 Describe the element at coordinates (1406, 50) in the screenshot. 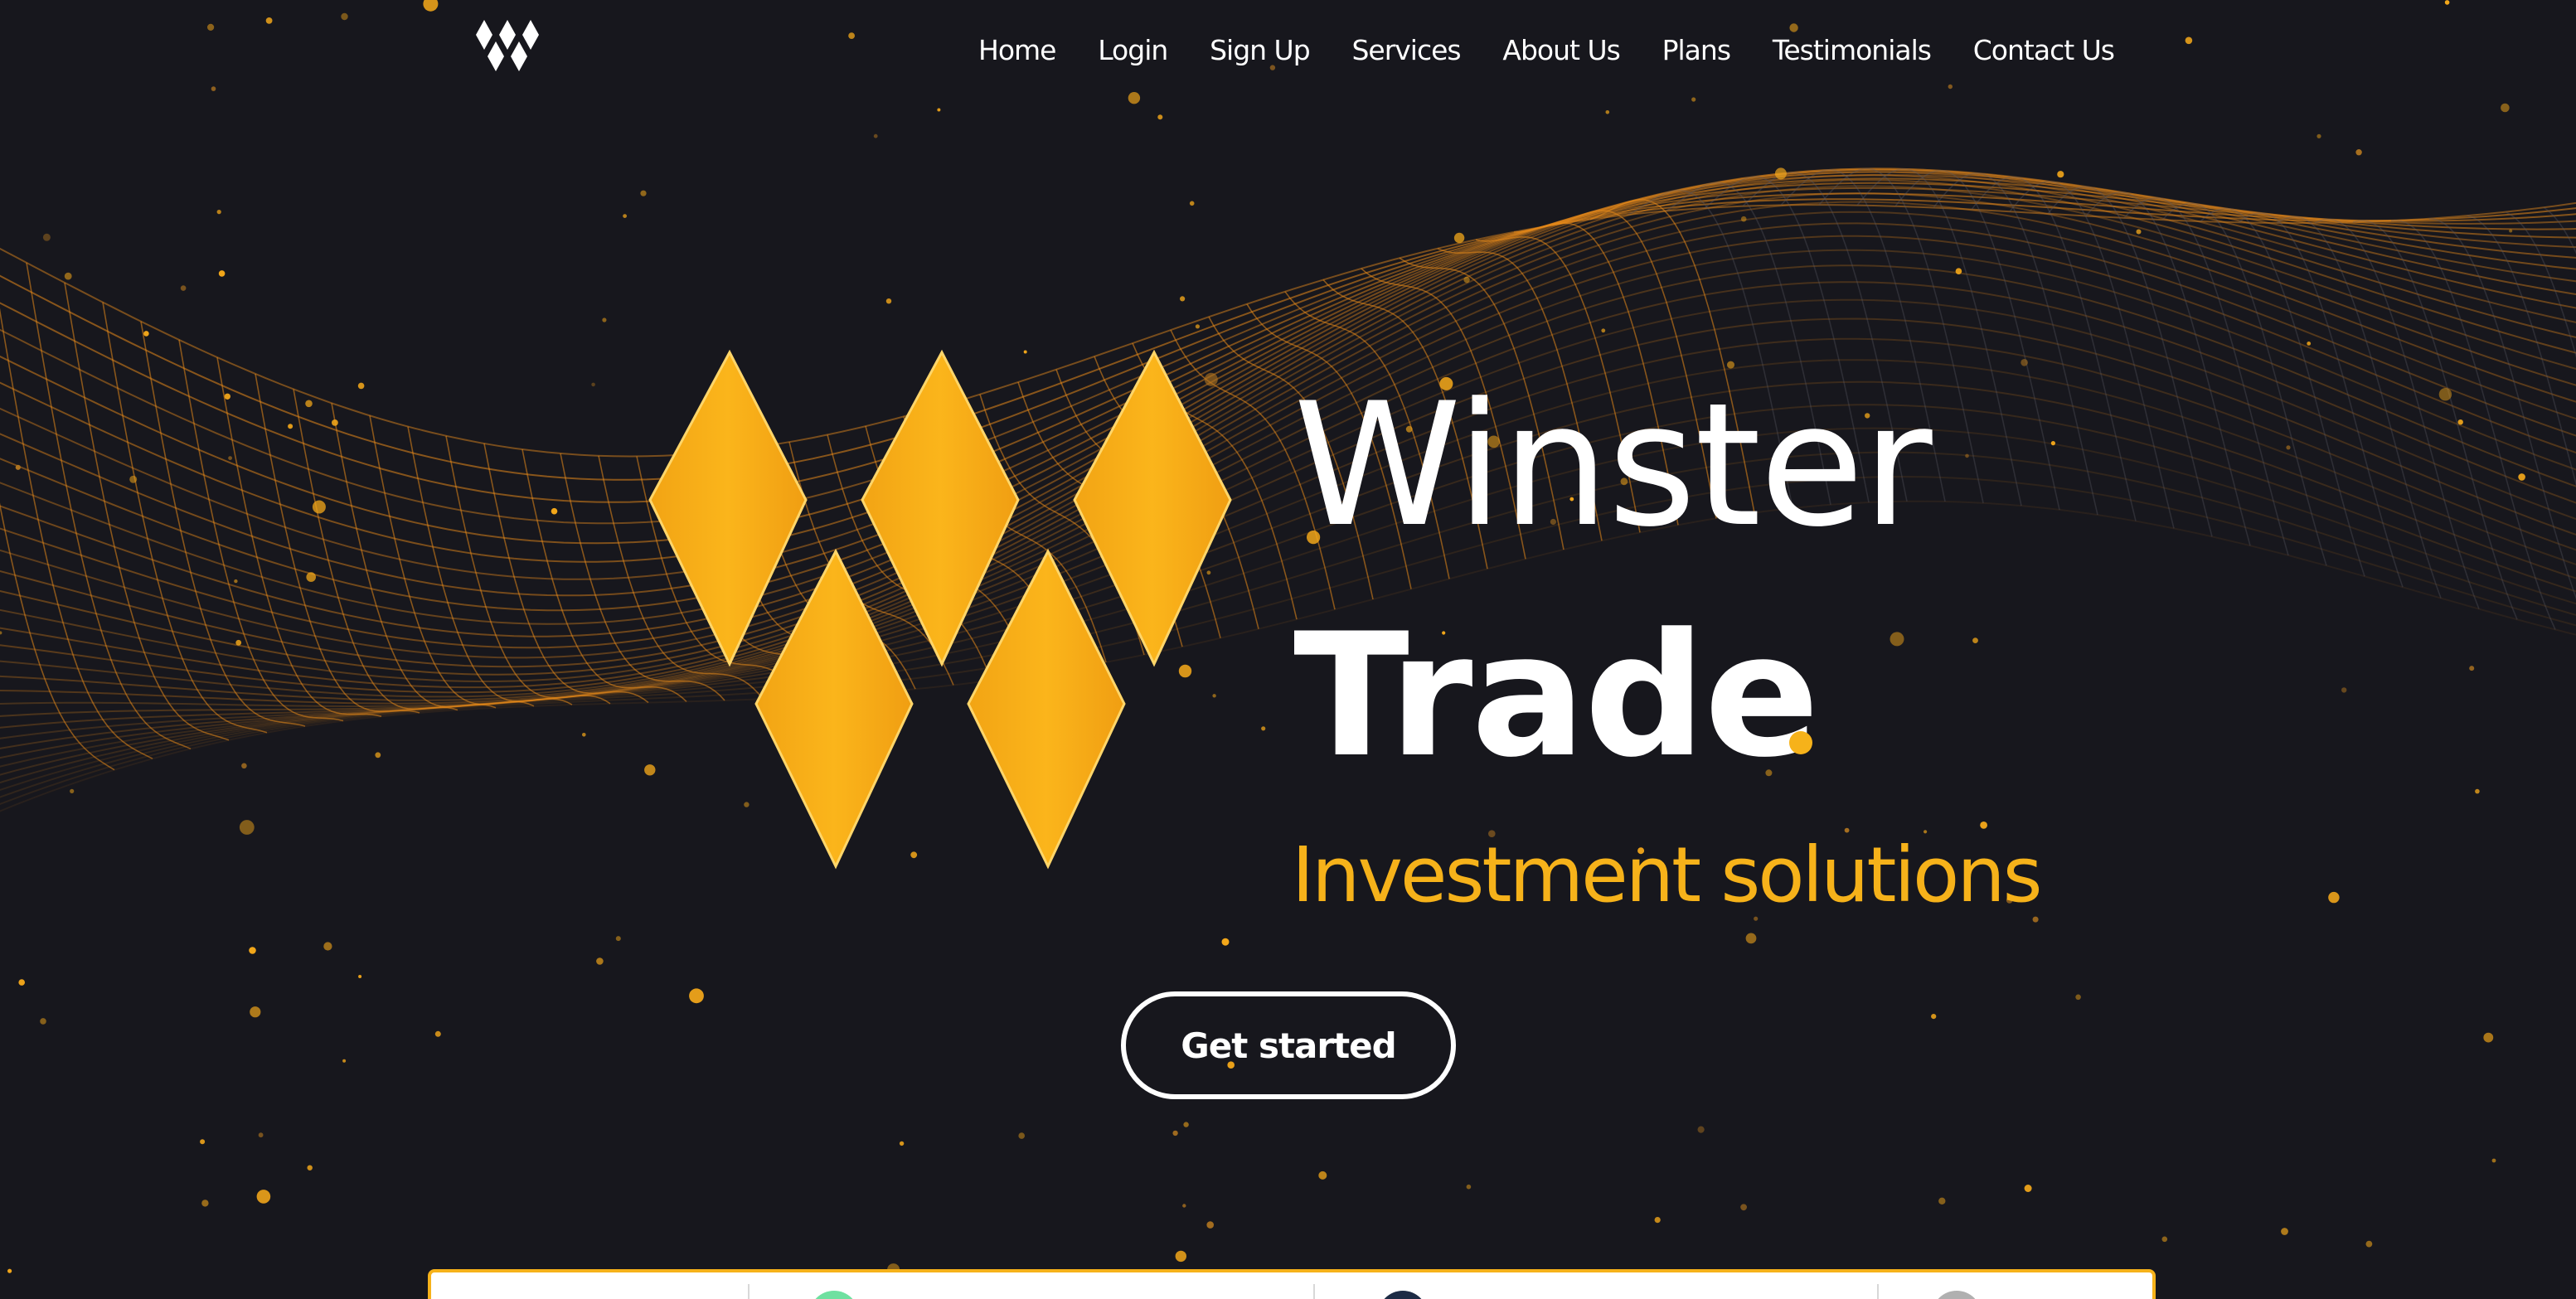

I see `nav-services-link: Services` at that location.